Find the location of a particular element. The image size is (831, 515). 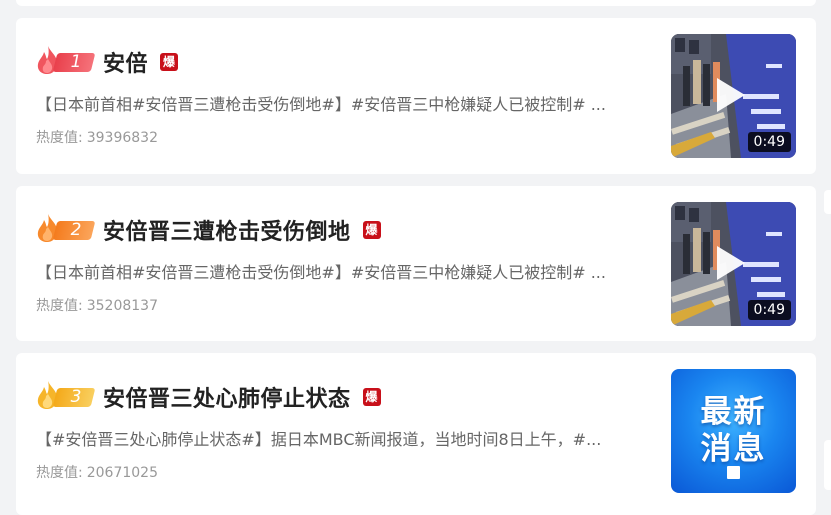

topic-title: 安倍晋三处心肺停止状态 is located at coordinates (227, 397).